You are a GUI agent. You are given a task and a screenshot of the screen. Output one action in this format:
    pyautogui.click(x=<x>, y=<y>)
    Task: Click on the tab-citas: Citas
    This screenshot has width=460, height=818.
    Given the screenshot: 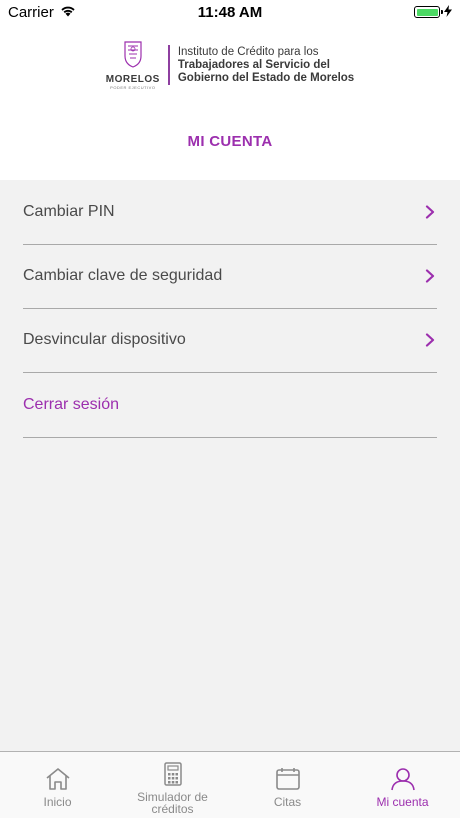 What is the action you would take?
    pyautogui.click(x=287, y=785)
    